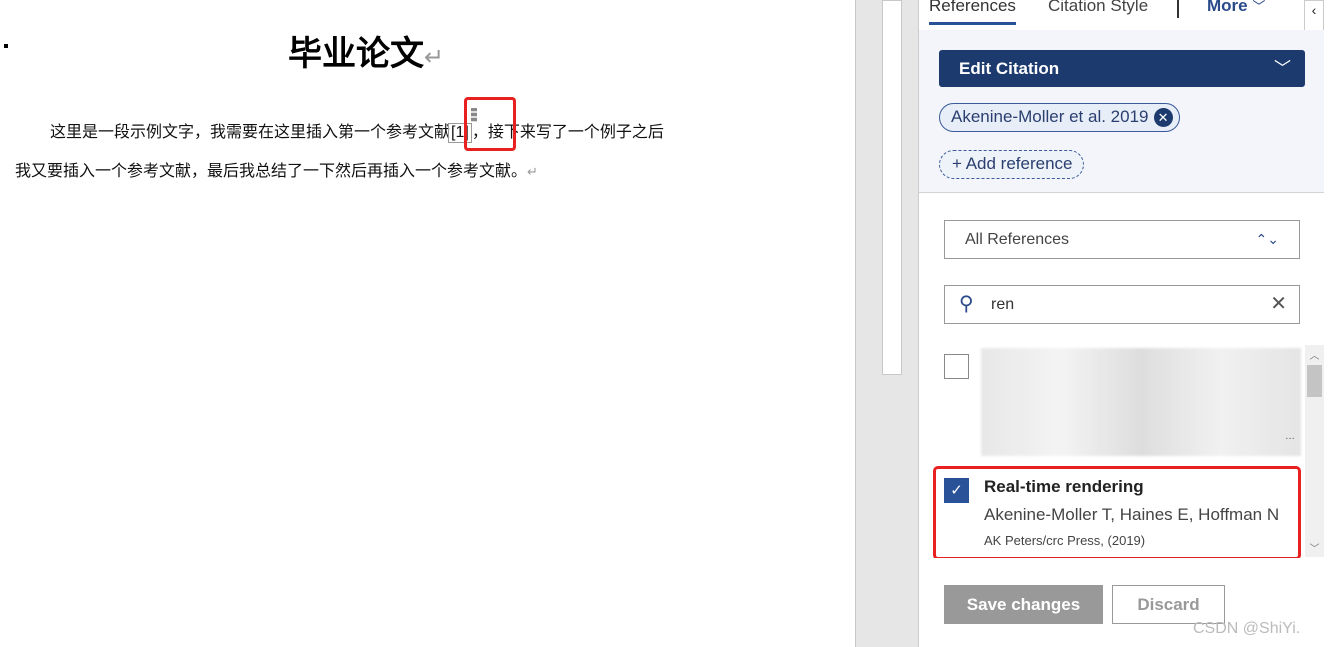  What do you see at coordinates (1132, 514) in the screenshot?
I see `reference-authors: Akenine-Moller T, Haines E, Hoffman N` at bounding box center [1132, 514].